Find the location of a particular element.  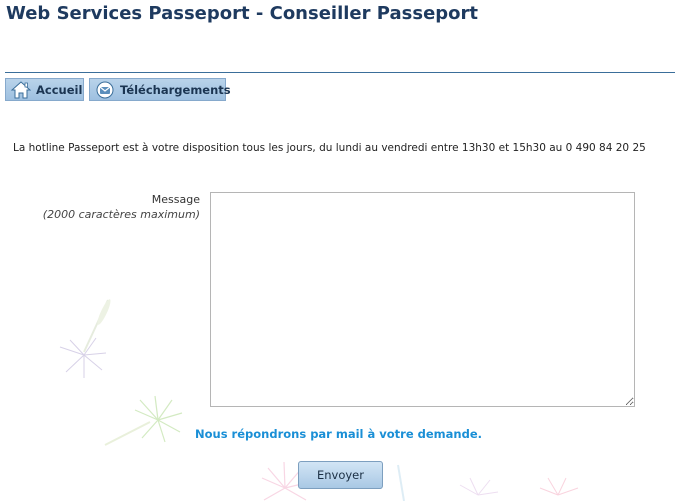

nav-home-button: Accueil is located at coordinates (44, 89).